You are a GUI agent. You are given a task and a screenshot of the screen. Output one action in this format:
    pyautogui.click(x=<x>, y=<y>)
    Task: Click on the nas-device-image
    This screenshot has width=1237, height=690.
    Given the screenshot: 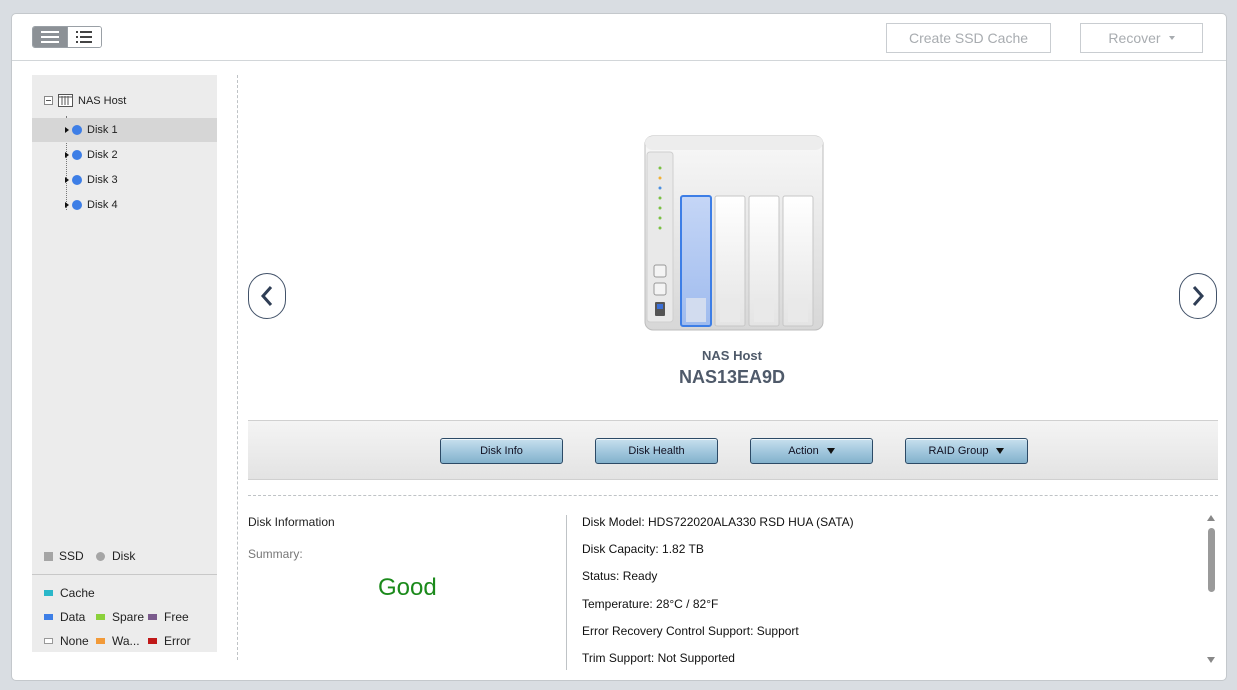 What is the action you would take?
    pyautogui.click(x=734, y=233)
    